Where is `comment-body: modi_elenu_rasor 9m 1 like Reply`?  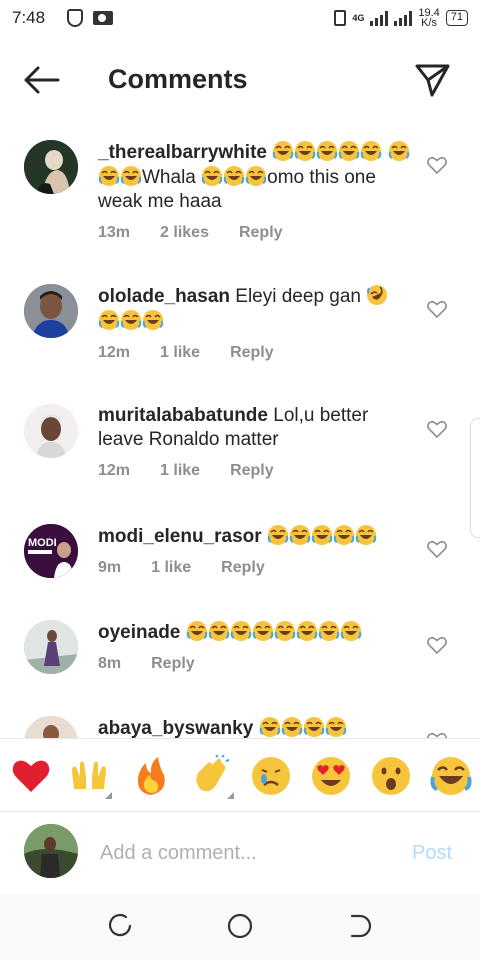 comment-body: modi_elenu_rasor 9m 1 like Reply is located at coordinates (255, 550).